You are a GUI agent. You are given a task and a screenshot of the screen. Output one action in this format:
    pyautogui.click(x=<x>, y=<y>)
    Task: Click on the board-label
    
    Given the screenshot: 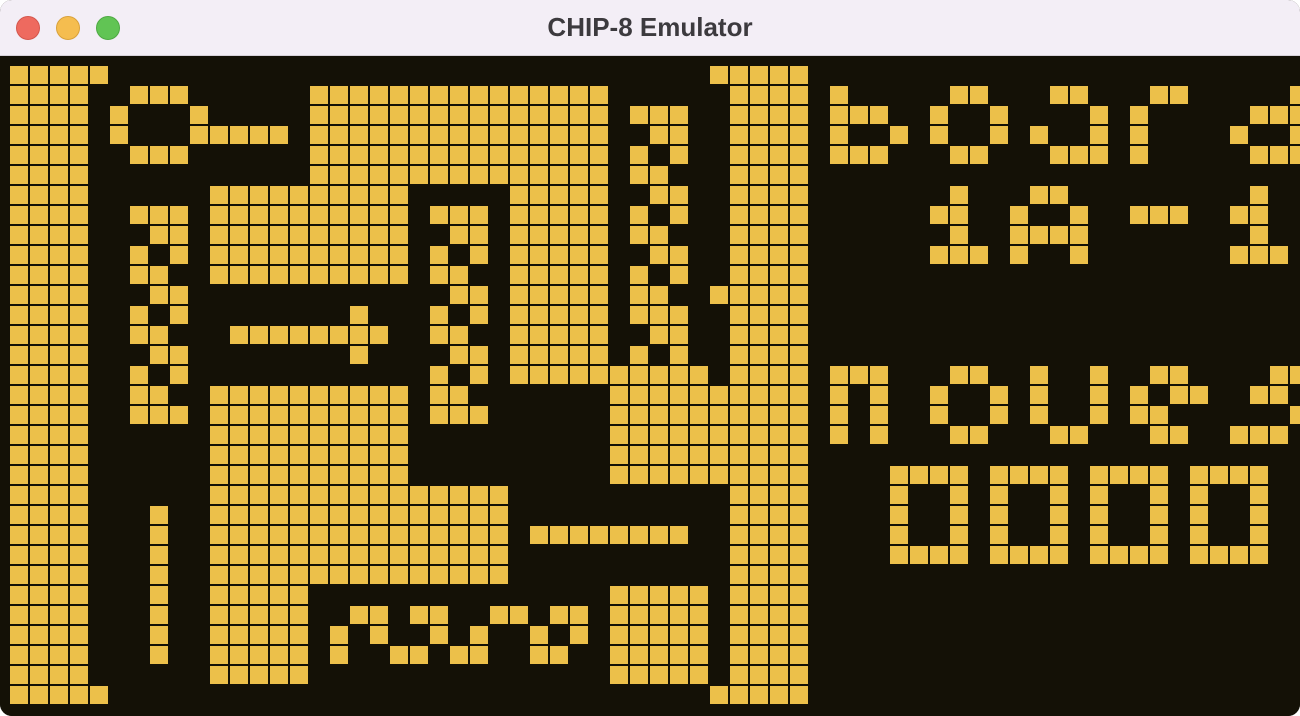 What is the action you would take?
    pyautogui.click(x=1065, y=125)
    